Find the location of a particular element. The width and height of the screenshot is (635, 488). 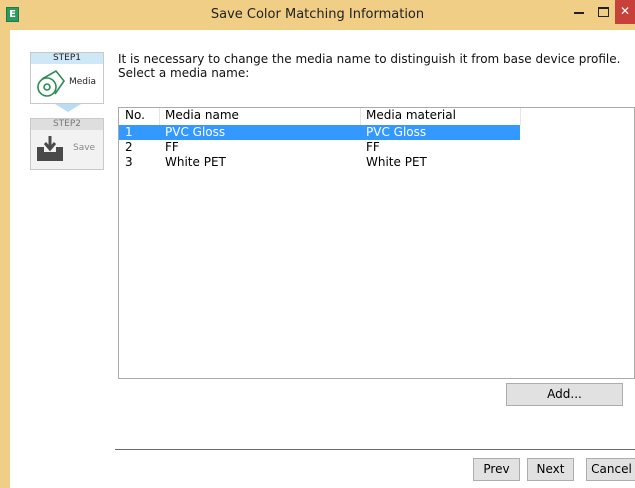

media-roll-icon is located at coordinates (51, 83).